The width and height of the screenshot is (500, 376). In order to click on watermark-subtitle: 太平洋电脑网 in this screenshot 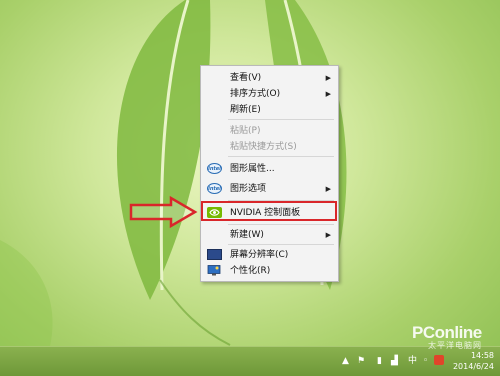, I will do `click(455, 345)`.